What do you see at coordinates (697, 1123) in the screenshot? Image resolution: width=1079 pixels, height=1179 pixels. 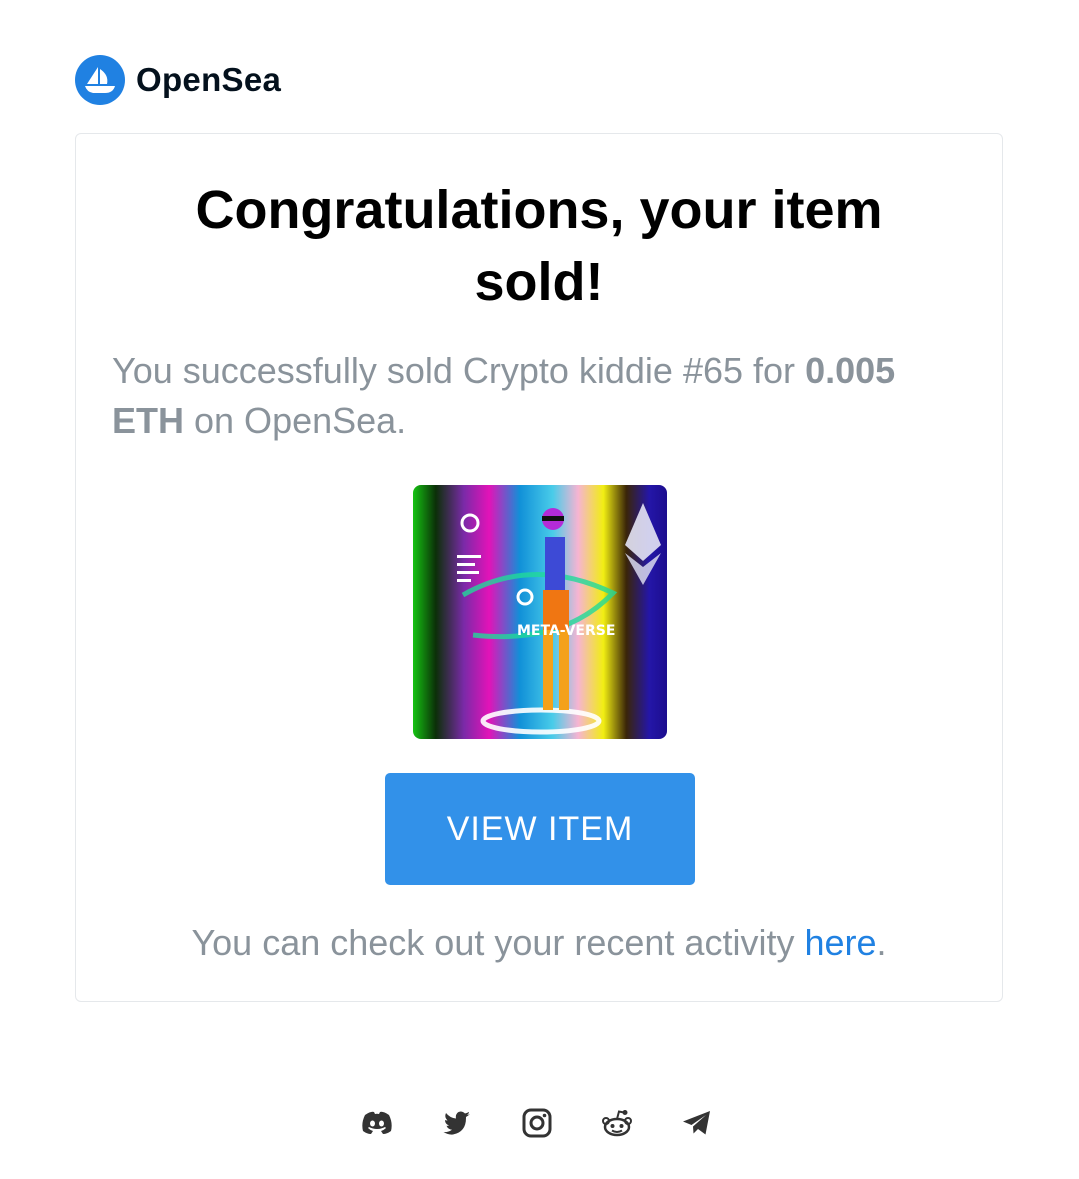 I see `telegram-icon` at bounding box center [697, 1123].